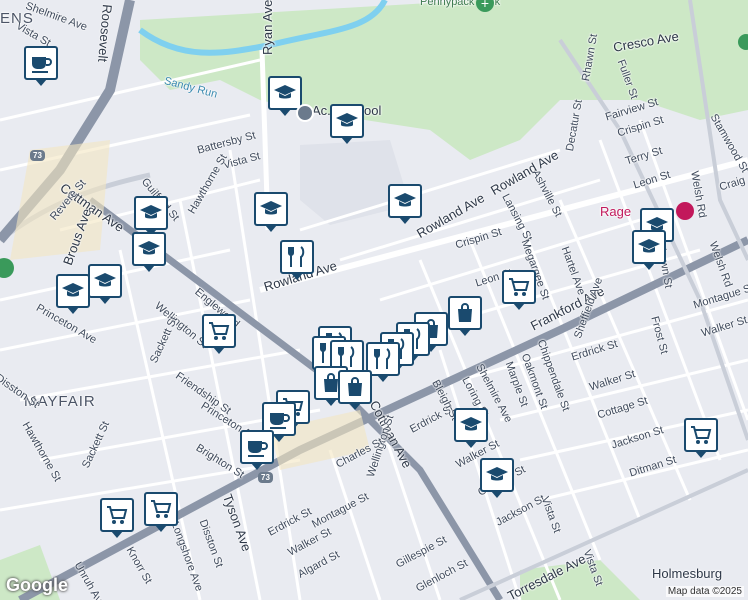  Describe the element at coordinates (687, 573) in the screenshot. I see `neighborhood-label-holmesburg: Holmesburg` at that location.